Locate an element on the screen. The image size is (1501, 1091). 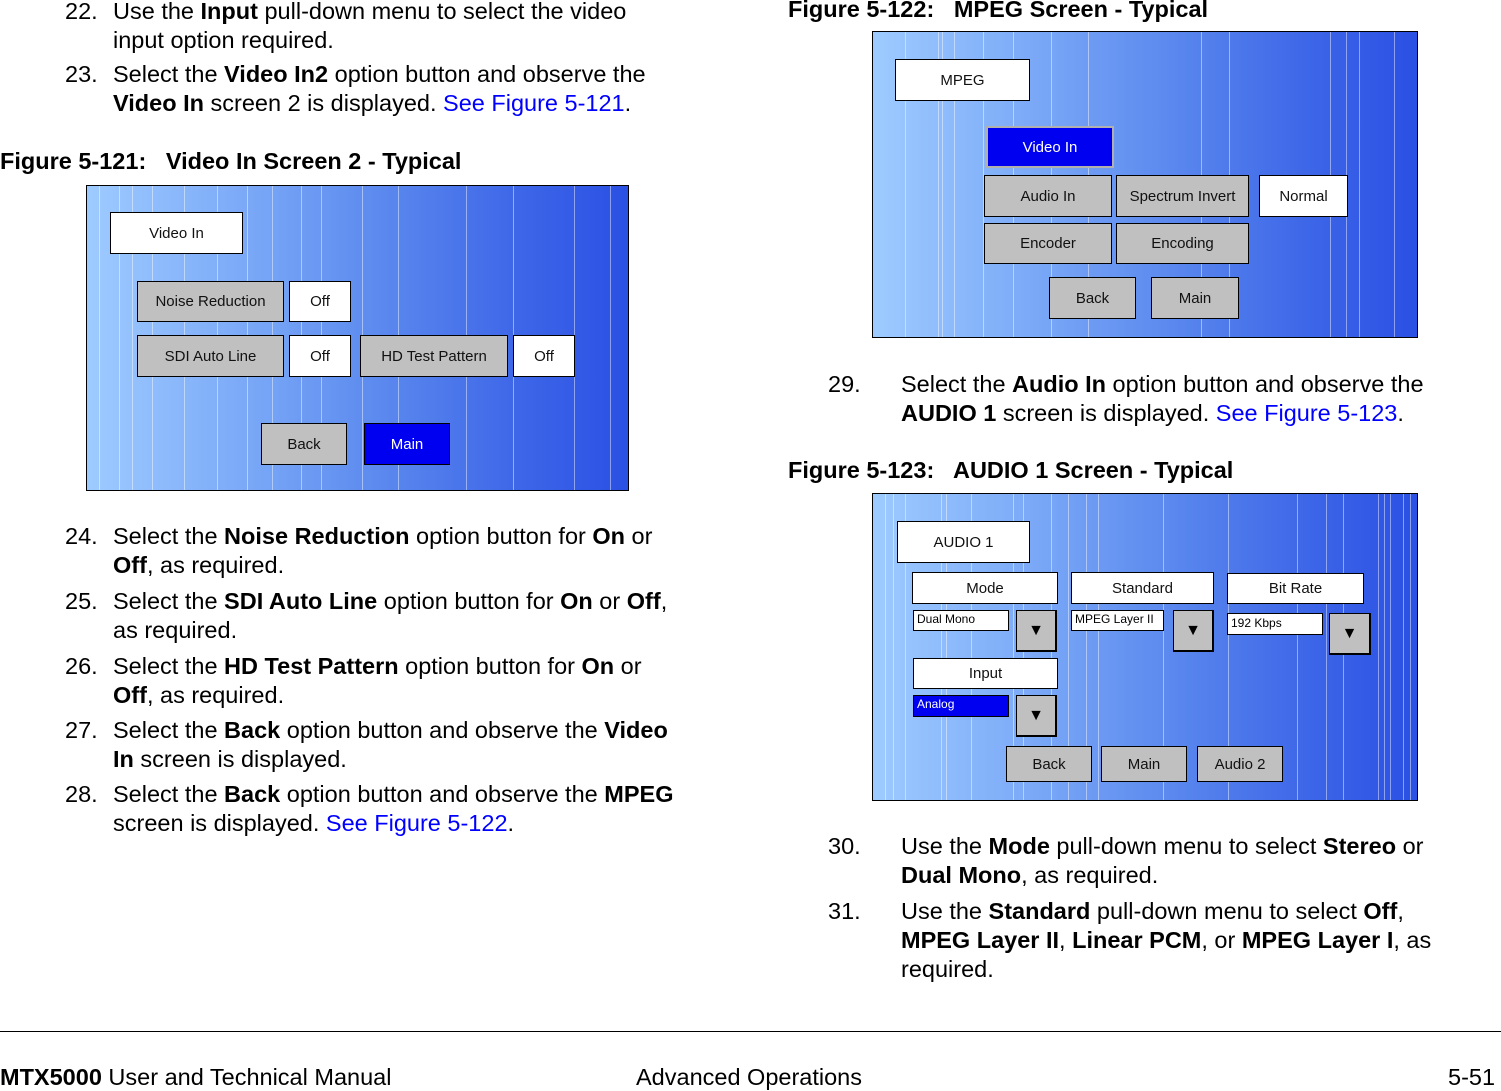
input-label: Input is located at coordinates (985, 673).